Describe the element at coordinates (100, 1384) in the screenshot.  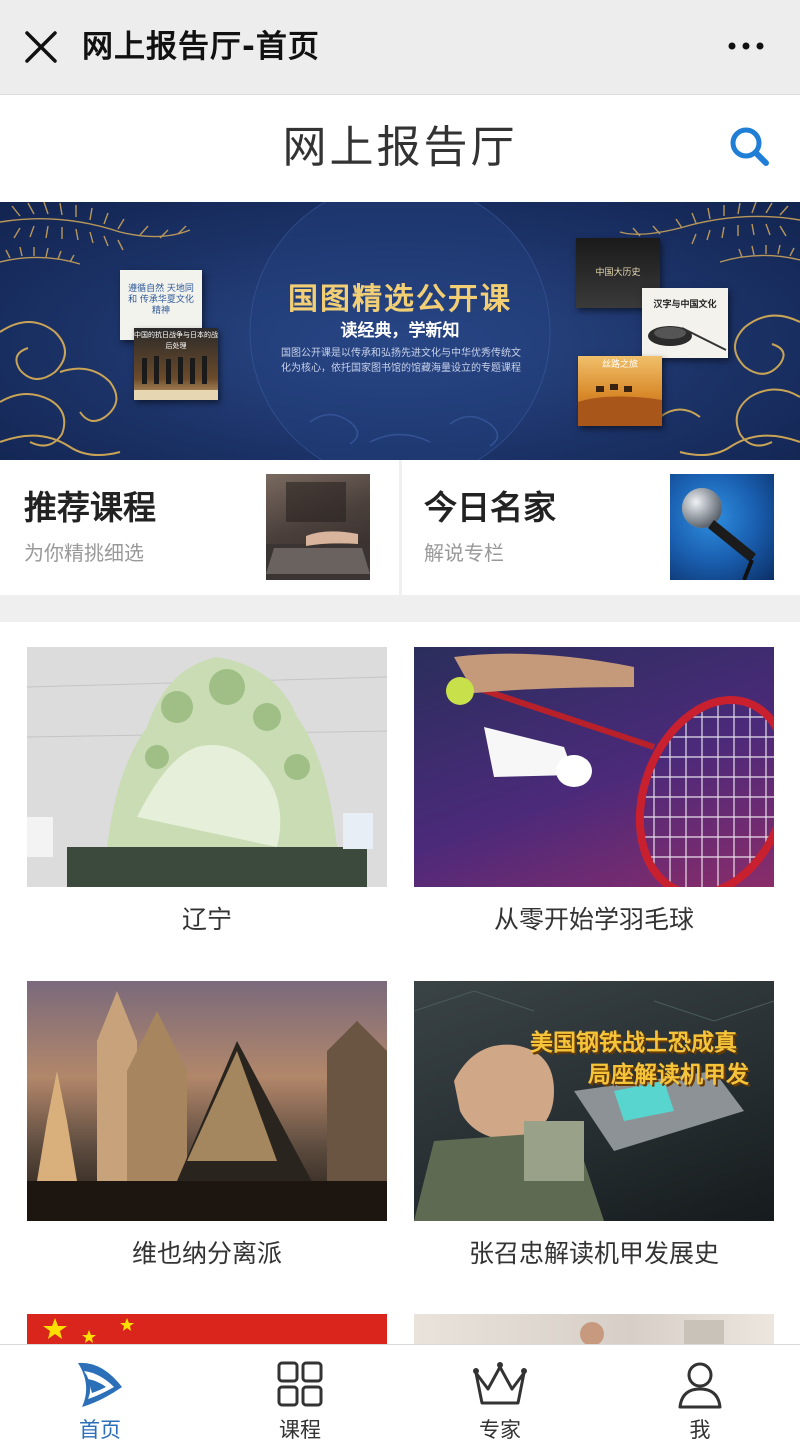
I see `home-logo-icon` at that location.